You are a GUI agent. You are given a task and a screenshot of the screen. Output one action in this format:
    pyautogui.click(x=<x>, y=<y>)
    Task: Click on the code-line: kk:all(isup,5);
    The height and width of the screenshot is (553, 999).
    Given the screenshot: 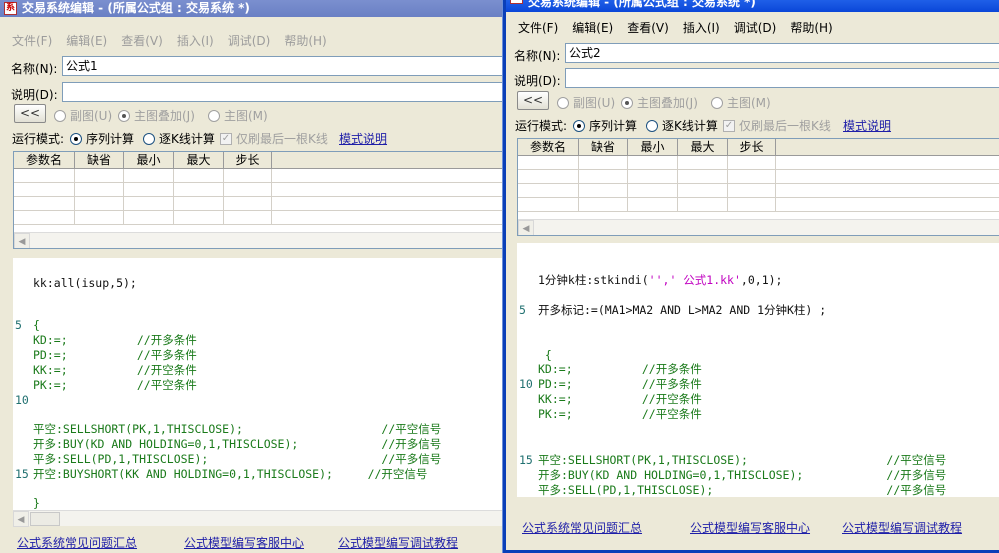 What is the action you would take?
    pyautogui.click(x=85, y=283)
    